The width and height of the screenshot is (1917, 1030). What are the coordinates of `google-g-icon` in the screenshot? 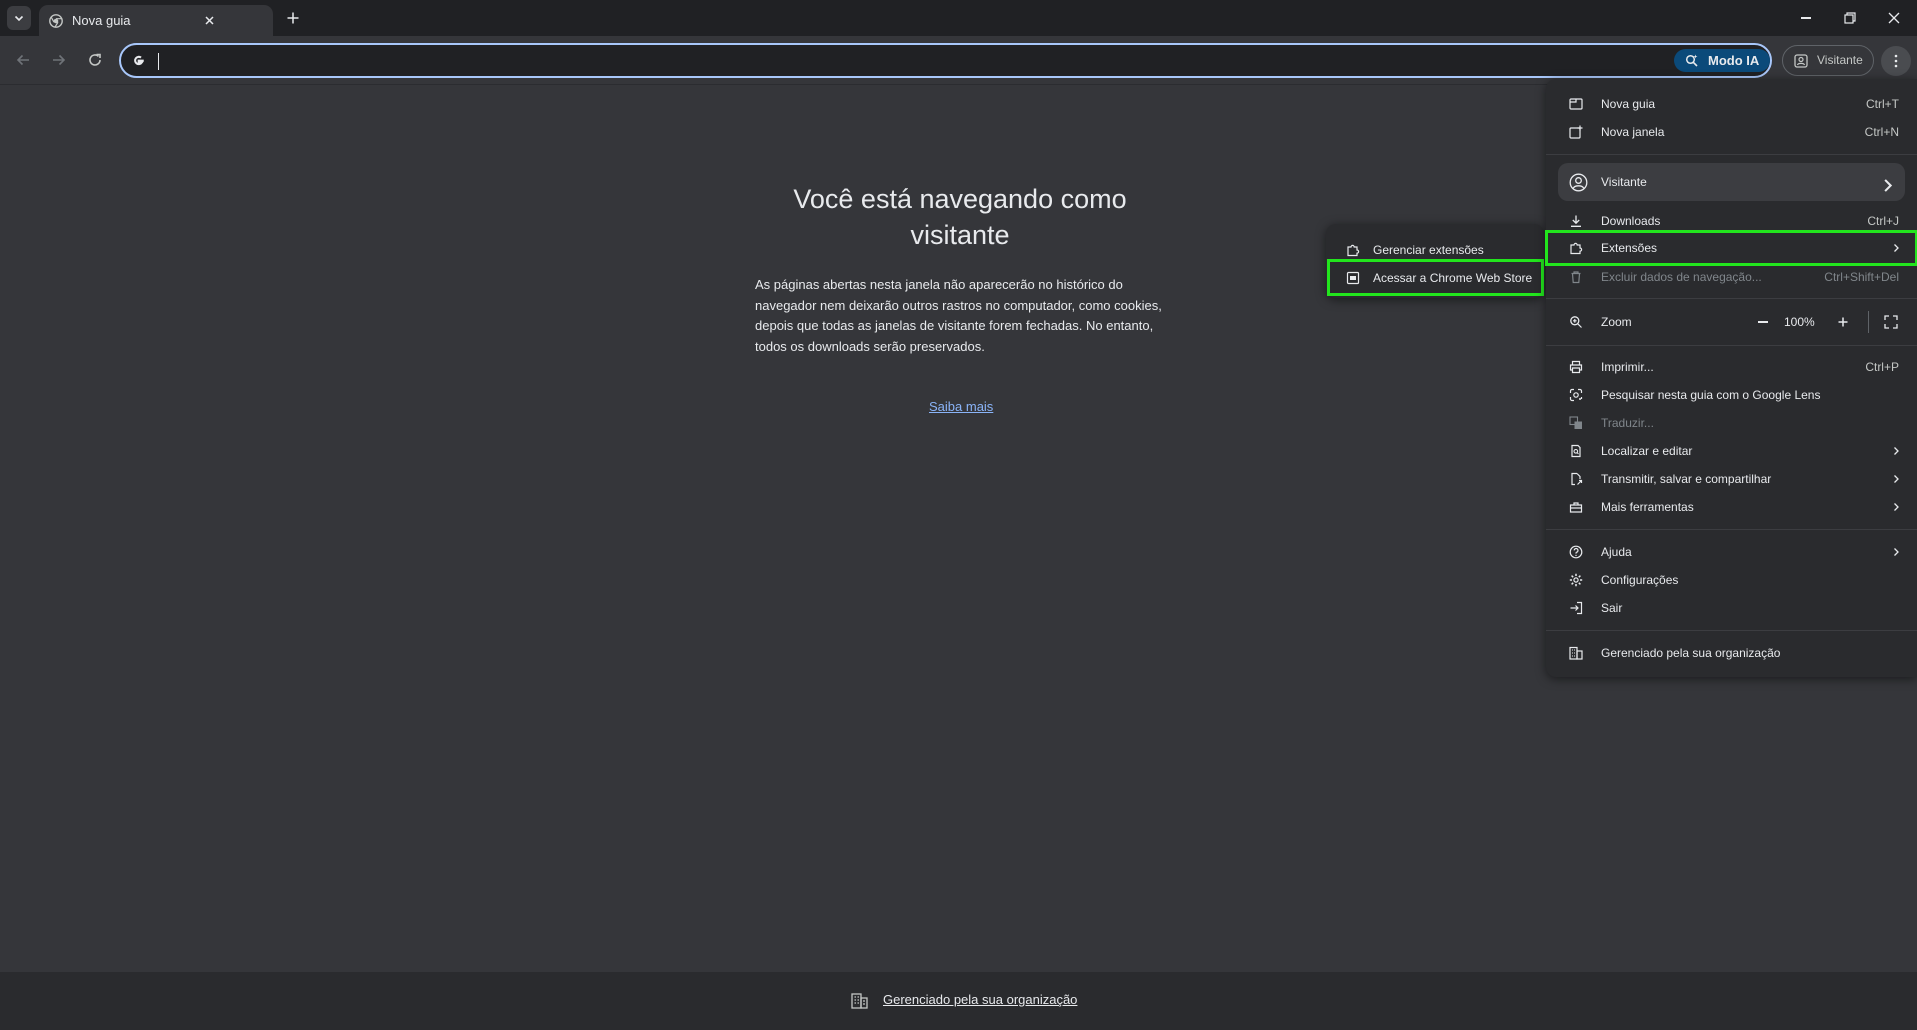 It's located at (138, 60).